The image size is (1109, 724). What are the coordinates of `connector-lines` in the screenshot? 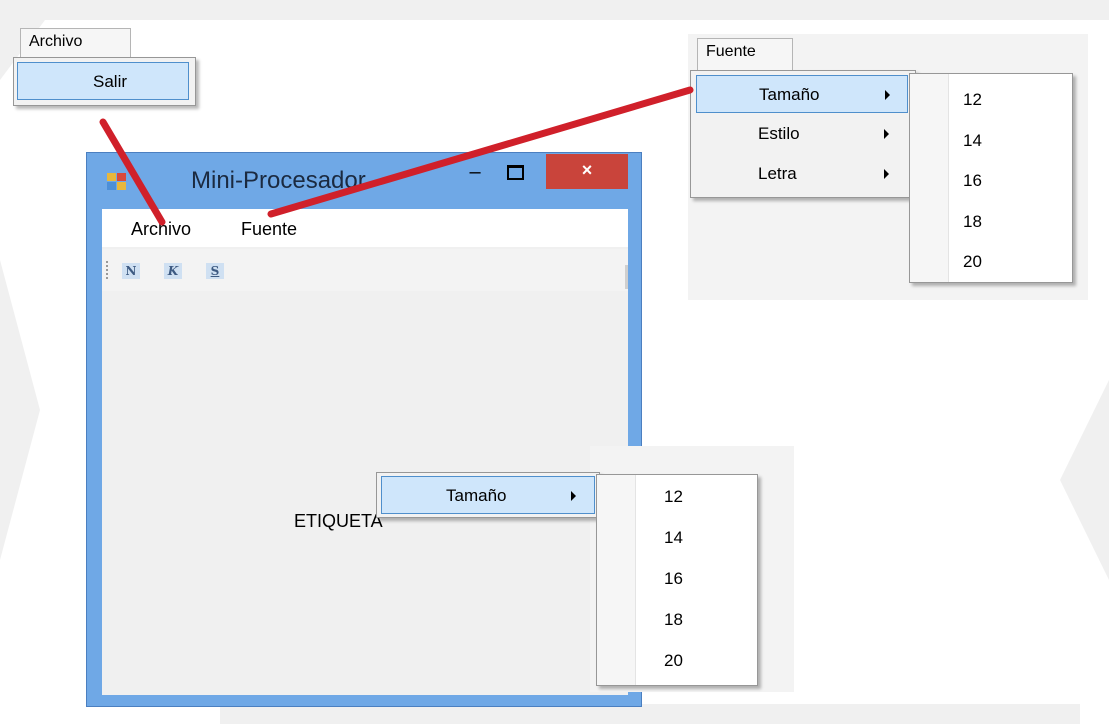 It's located at (396, 156).